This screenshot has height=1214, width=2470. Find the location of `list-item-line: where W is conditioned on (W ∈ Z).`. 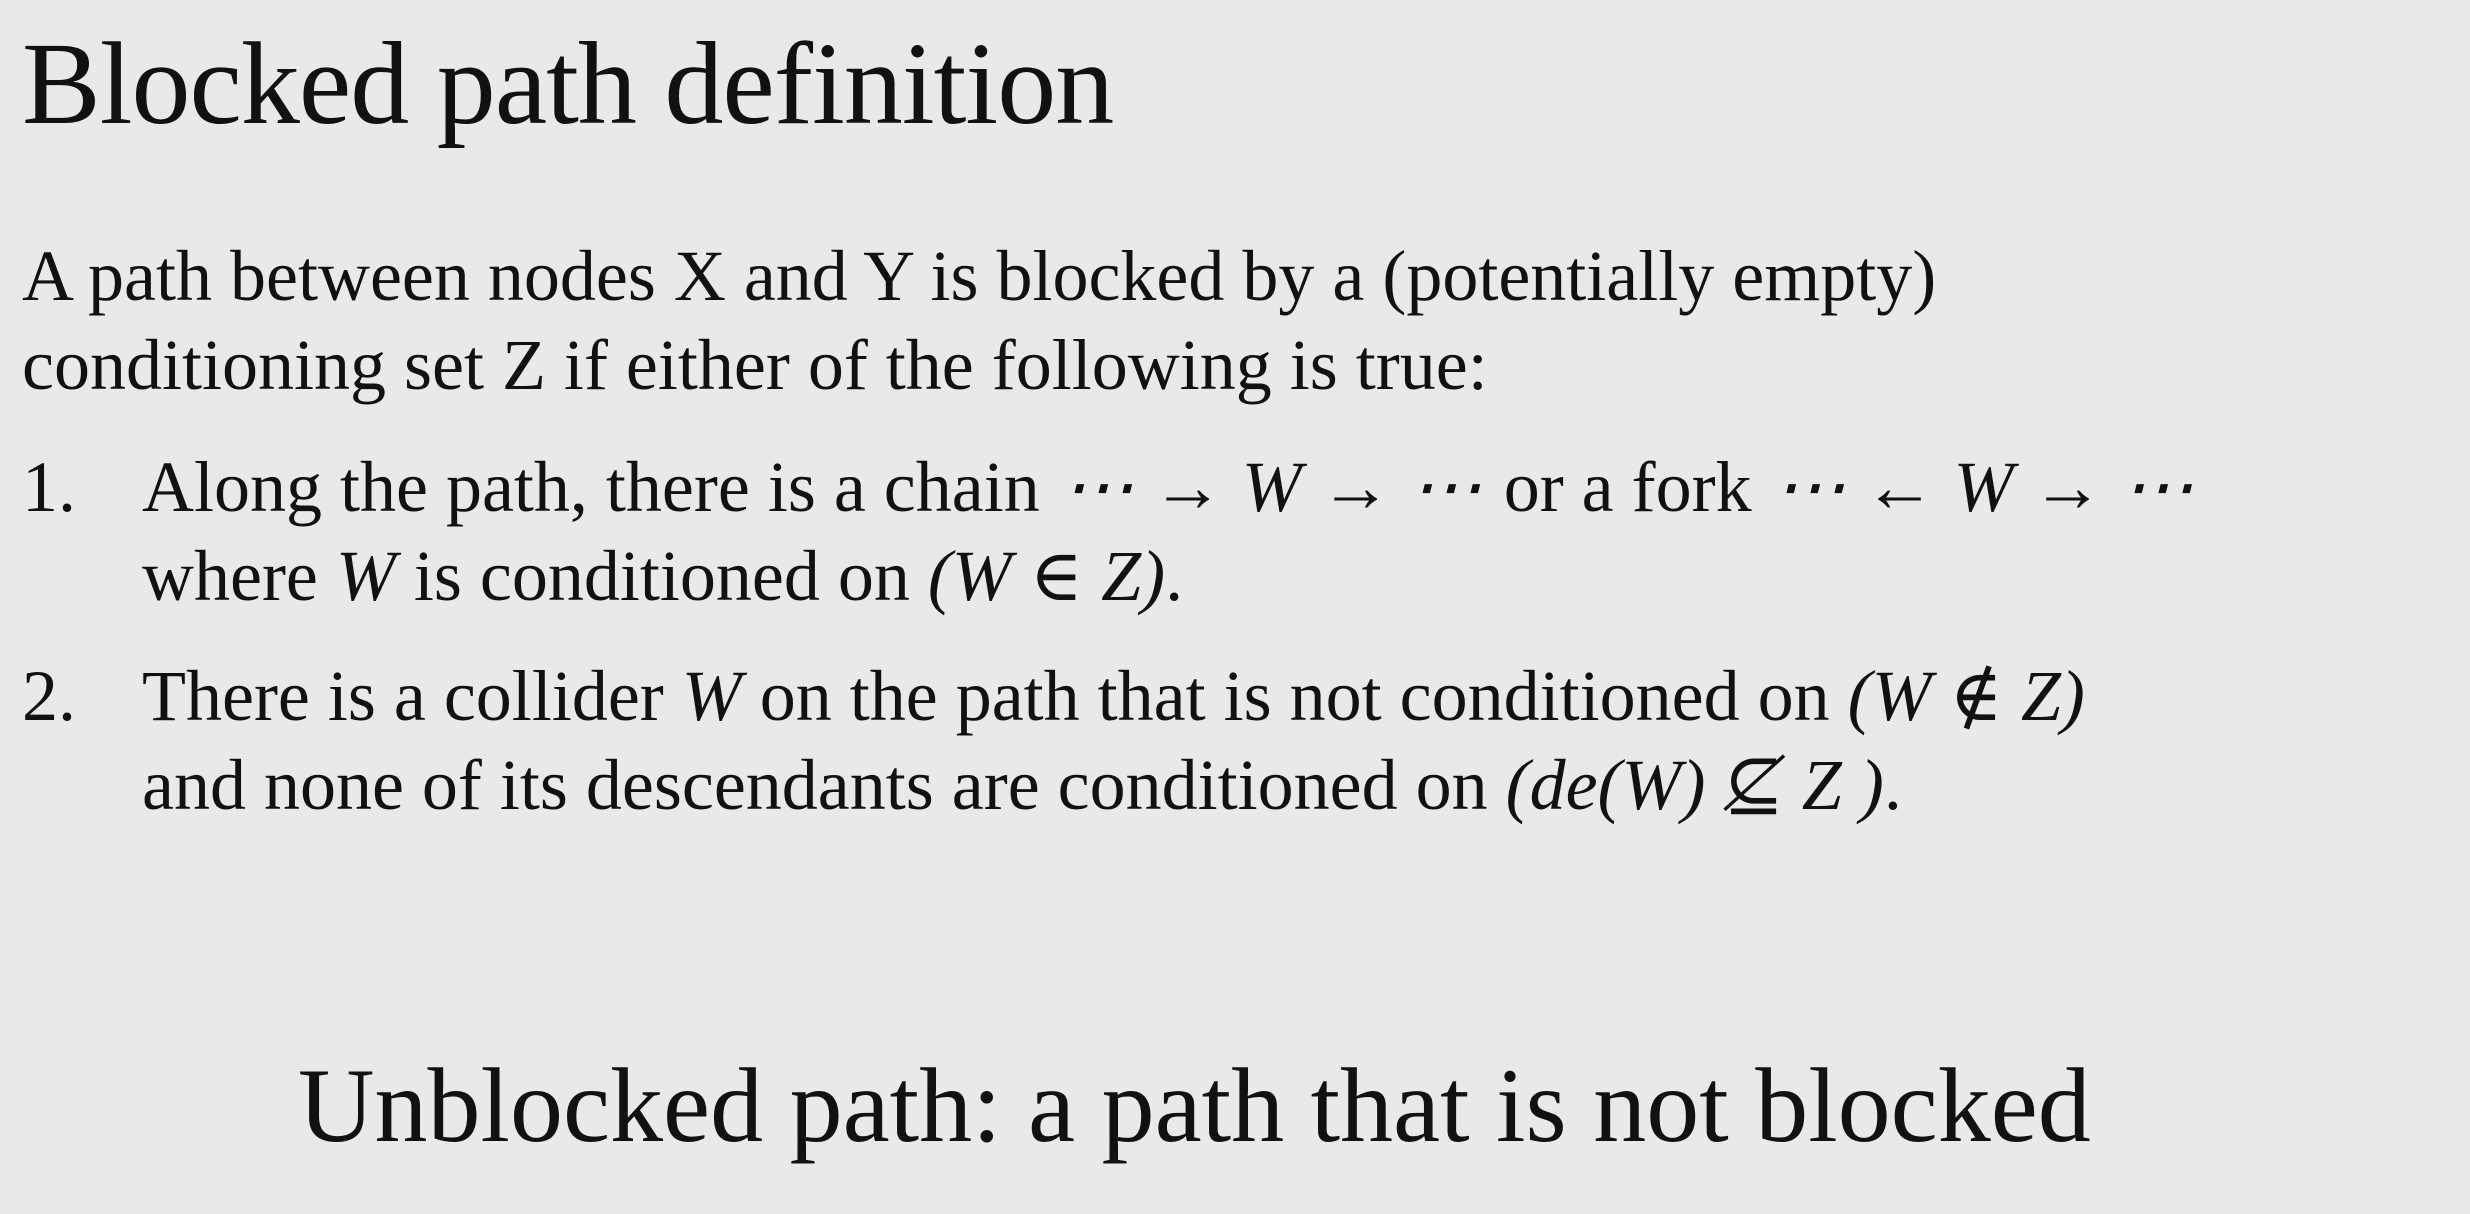

list-item-line: where W is conditioned on (W ∈ Z). is located at coordinates (1168, 576).